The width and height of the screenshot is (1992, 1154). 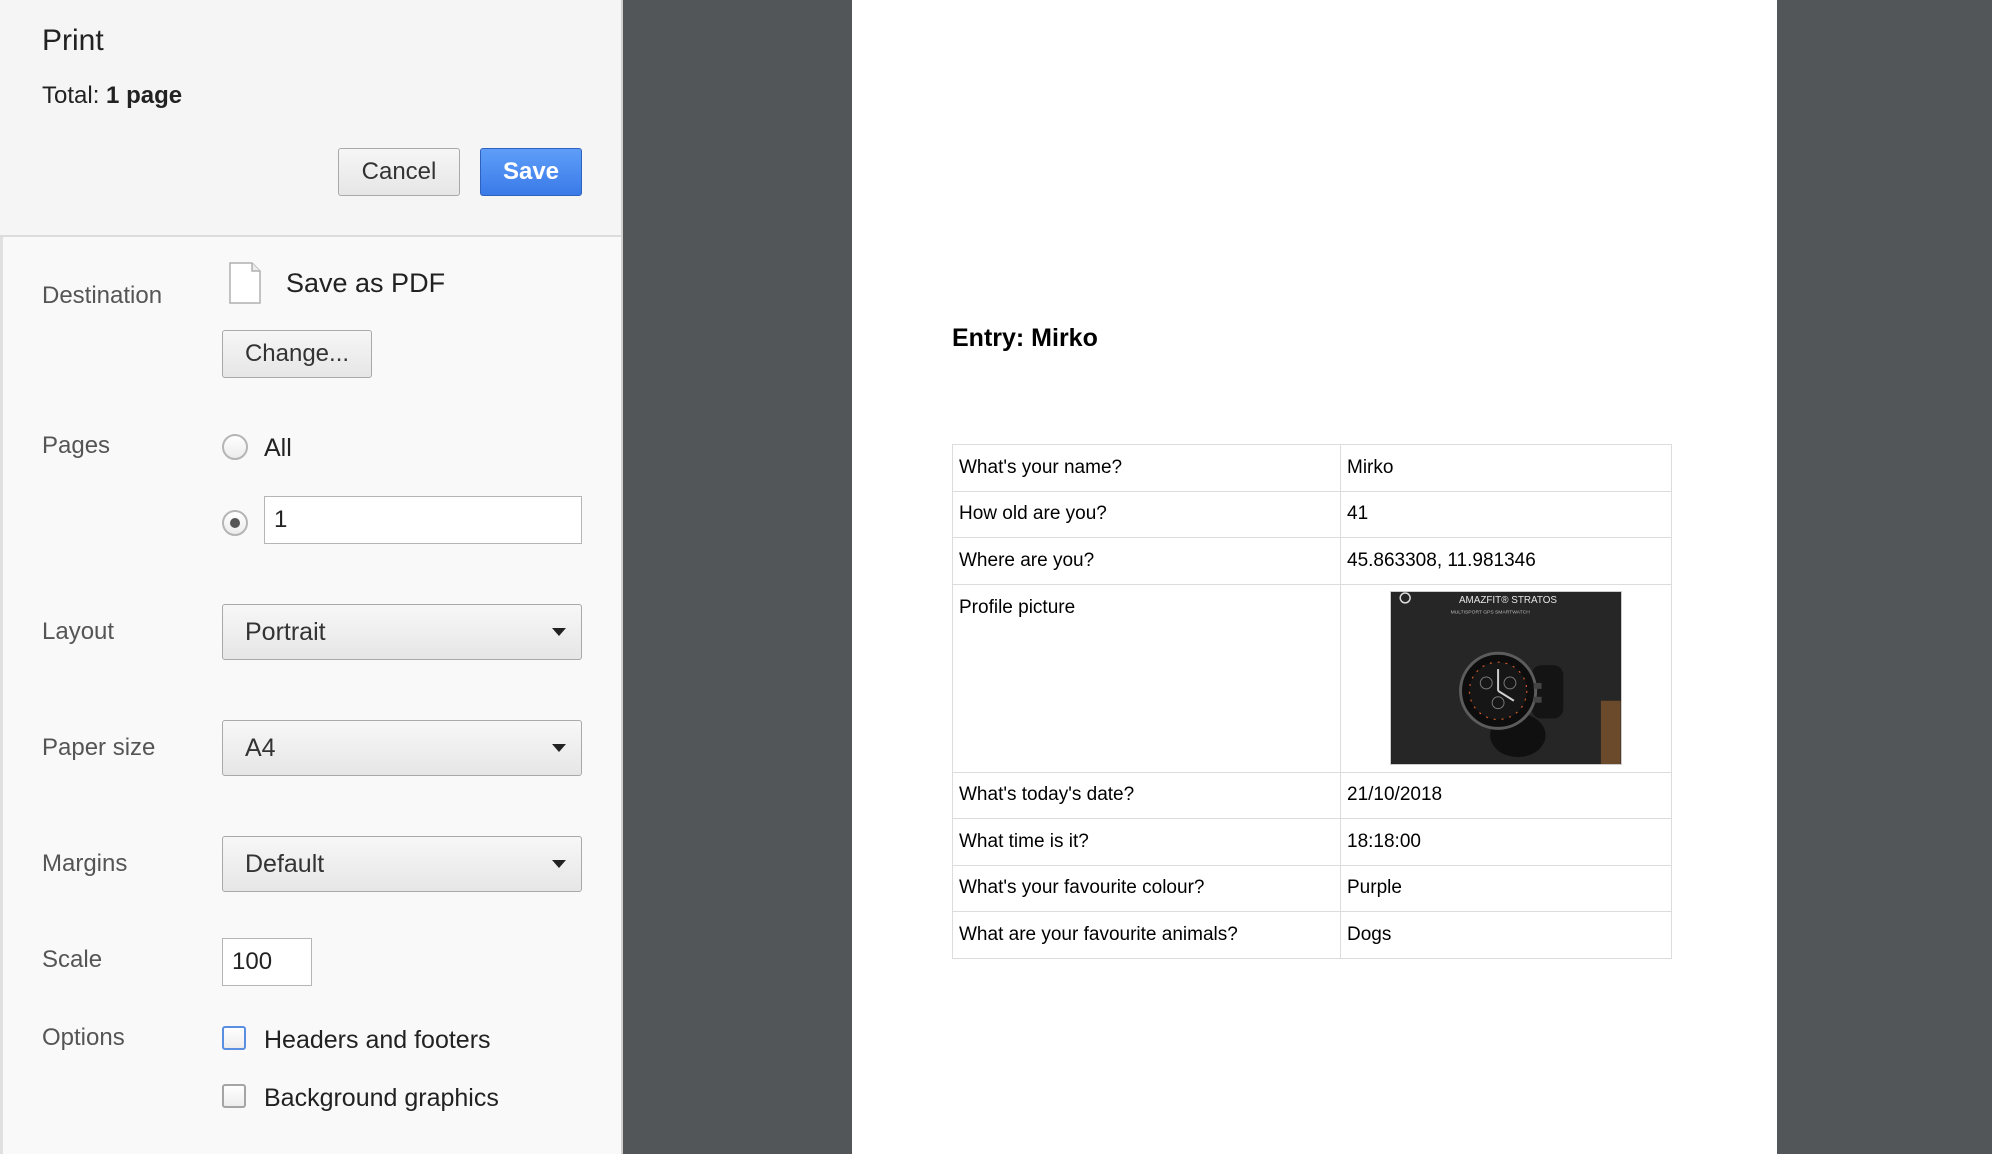 I want to click on layout-value: Portrait, so click(x=285, y=632).